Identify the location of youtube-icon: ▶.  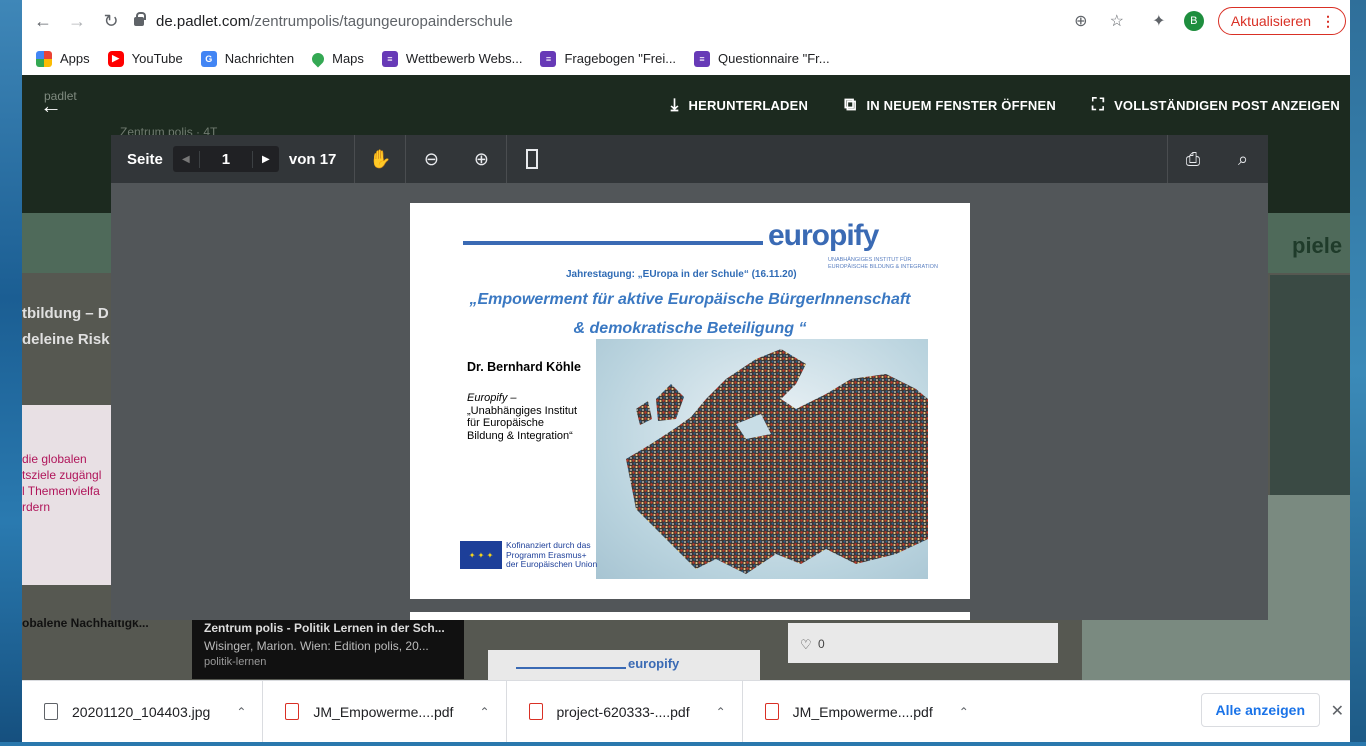
(115, 58).